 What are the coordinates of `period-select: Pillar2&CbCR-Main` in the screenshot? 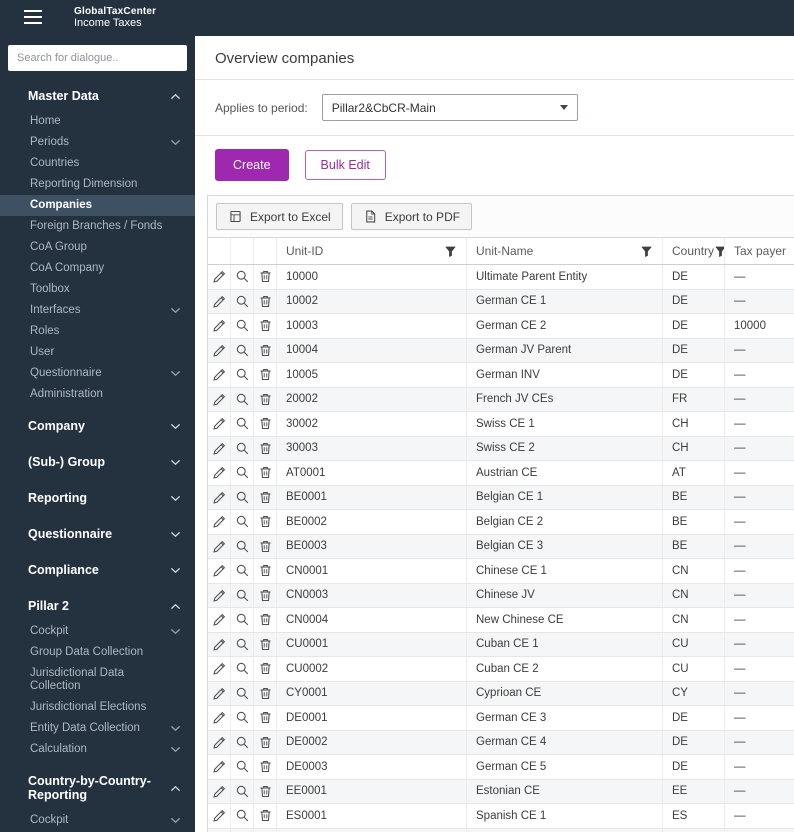 It's located at (449, 107).